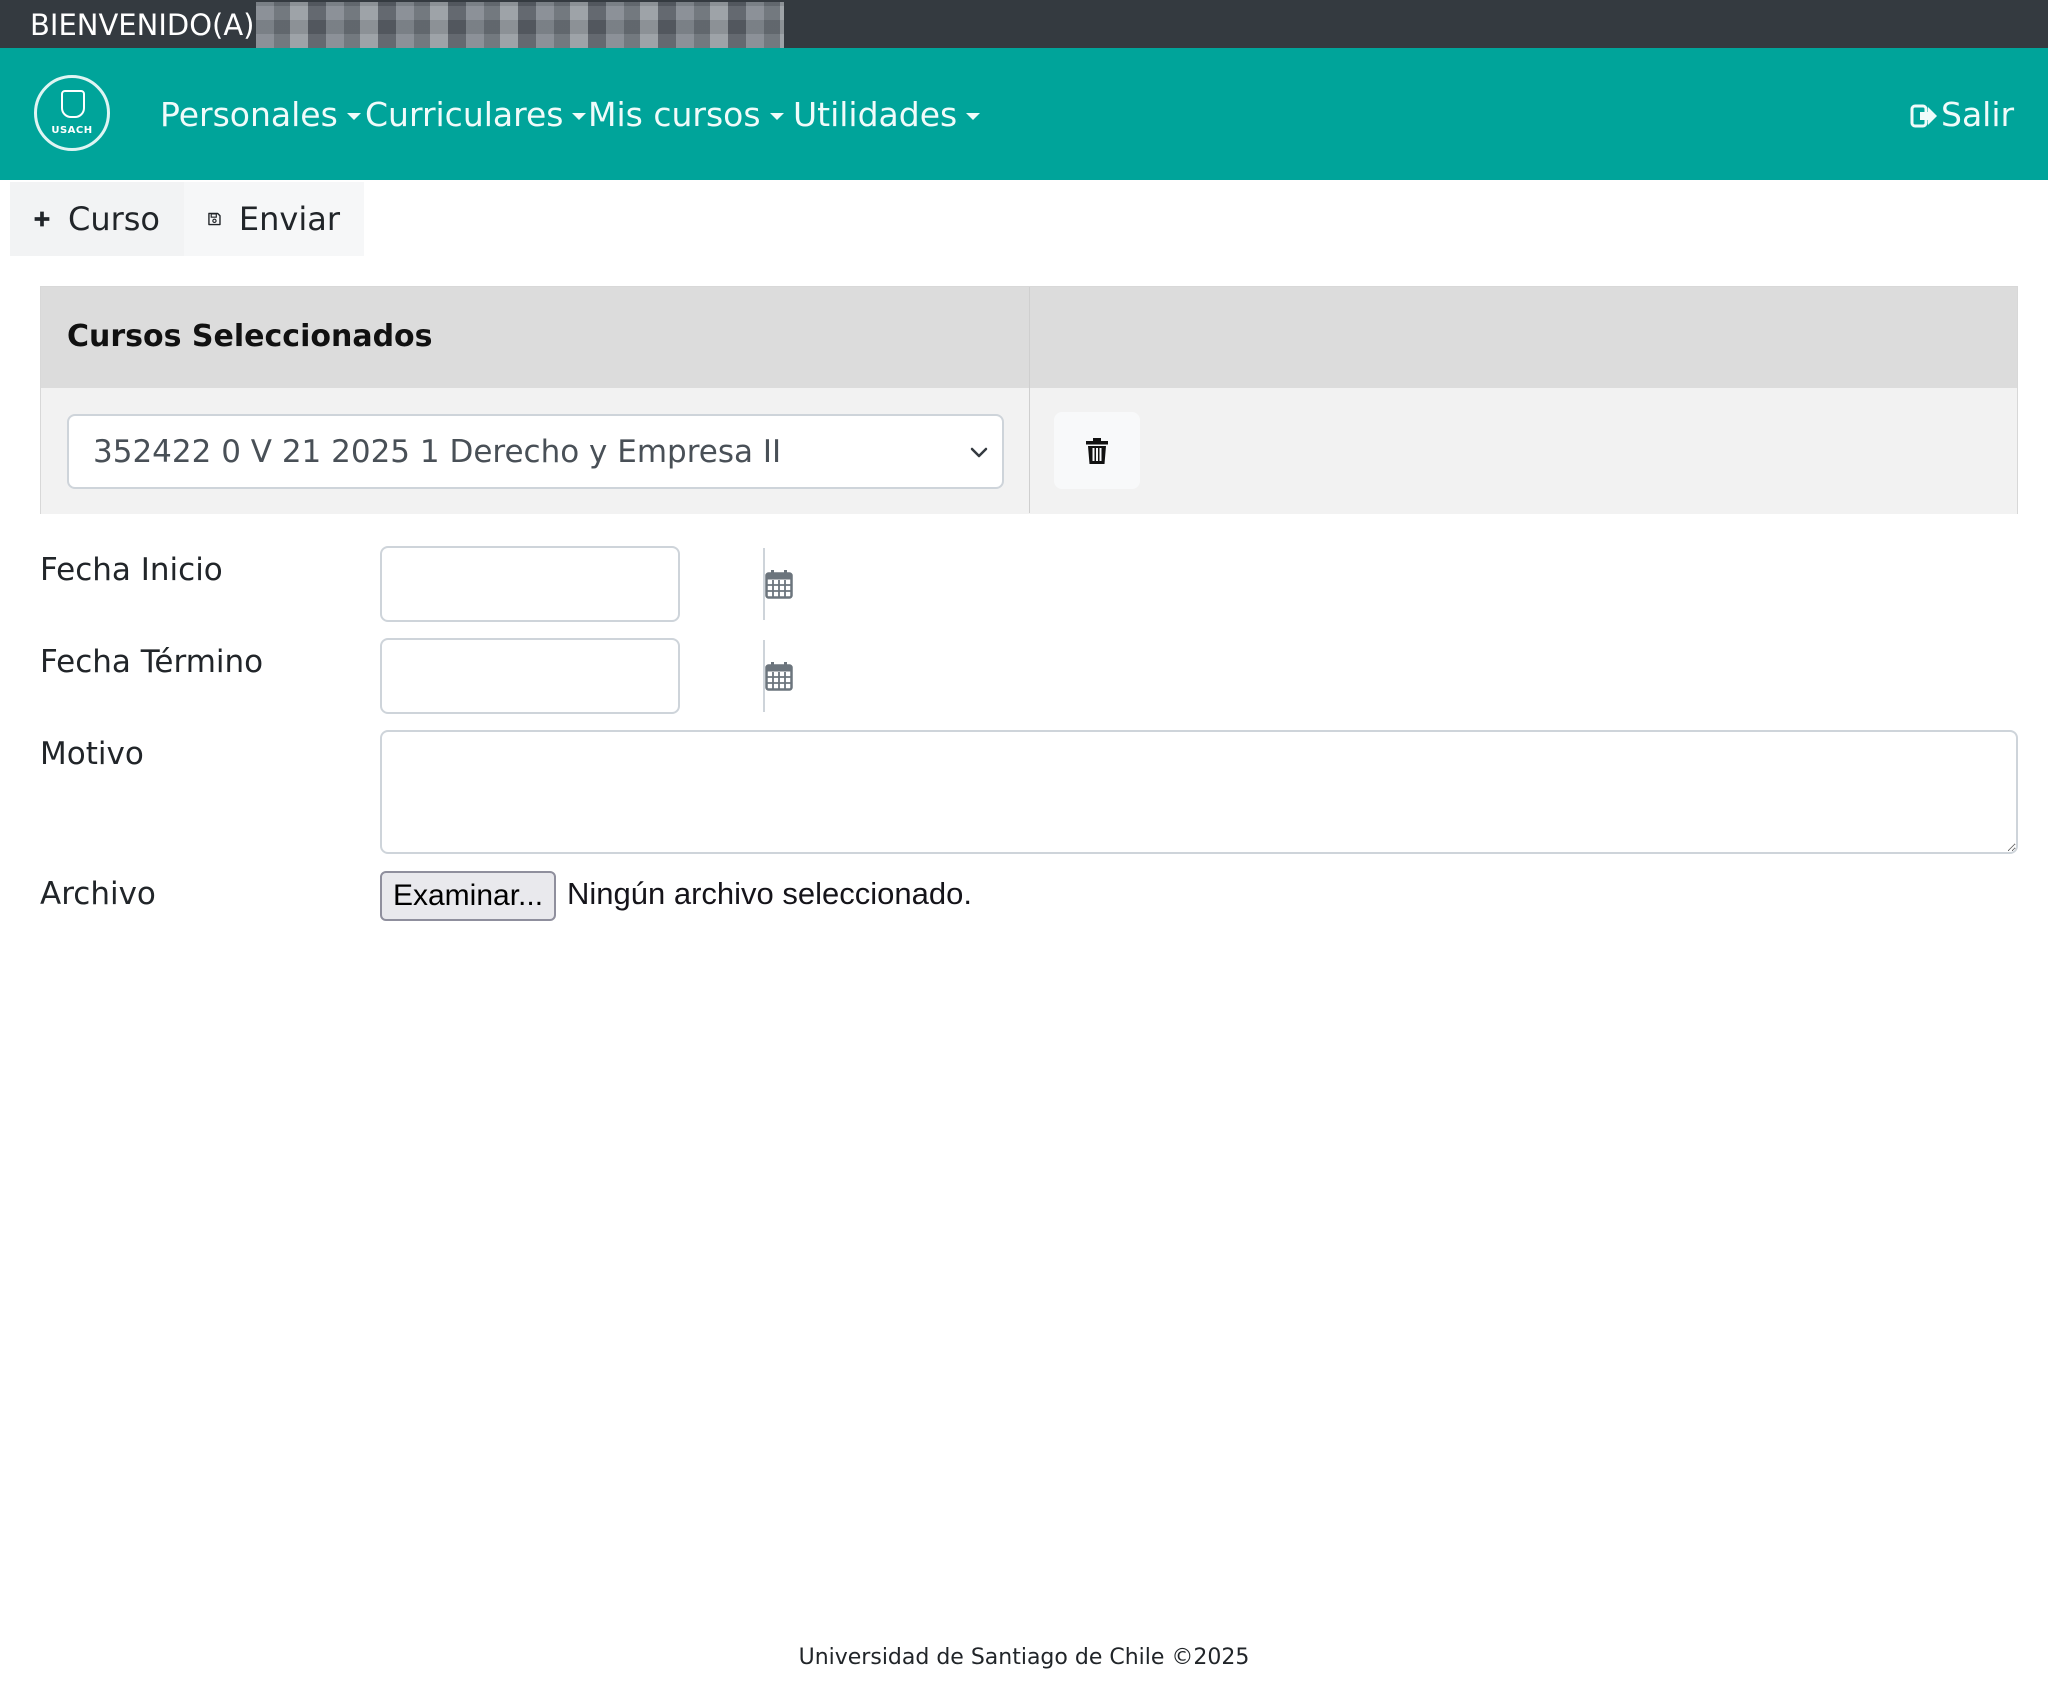  I want to click on motivo-textarea, so click(1199, 792).